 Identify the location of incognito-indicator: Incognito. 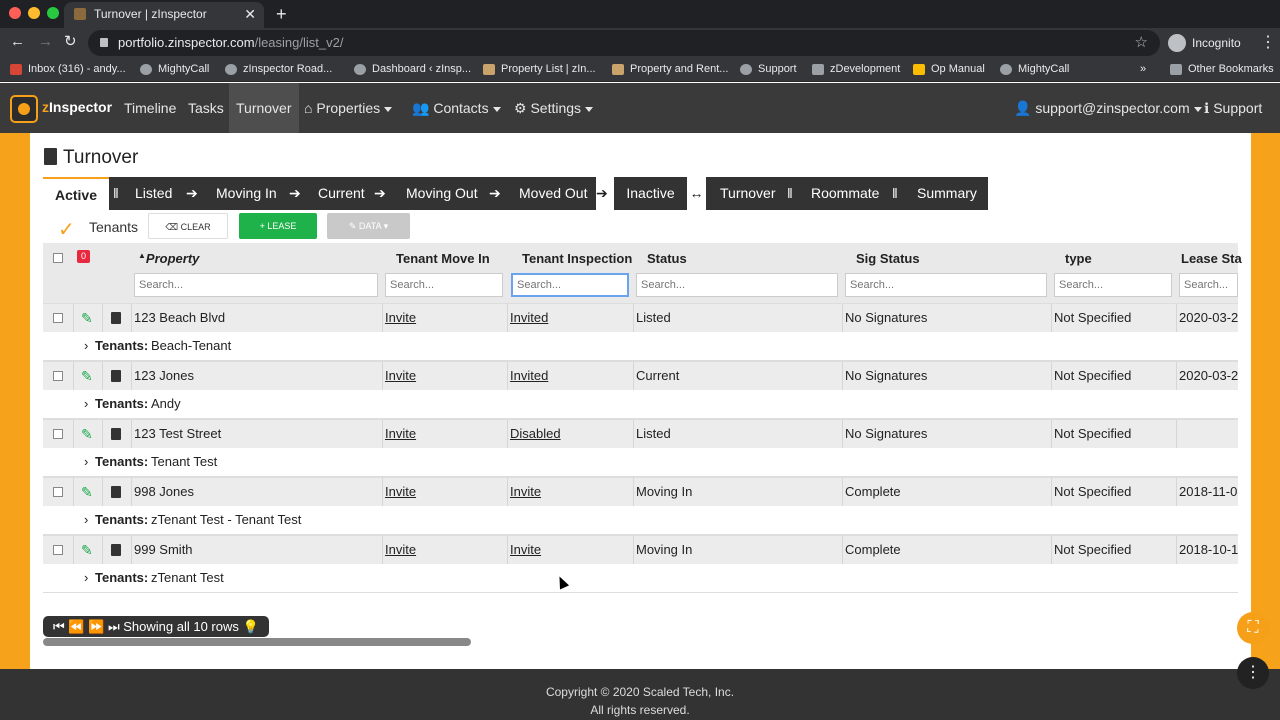
(1204, 43).